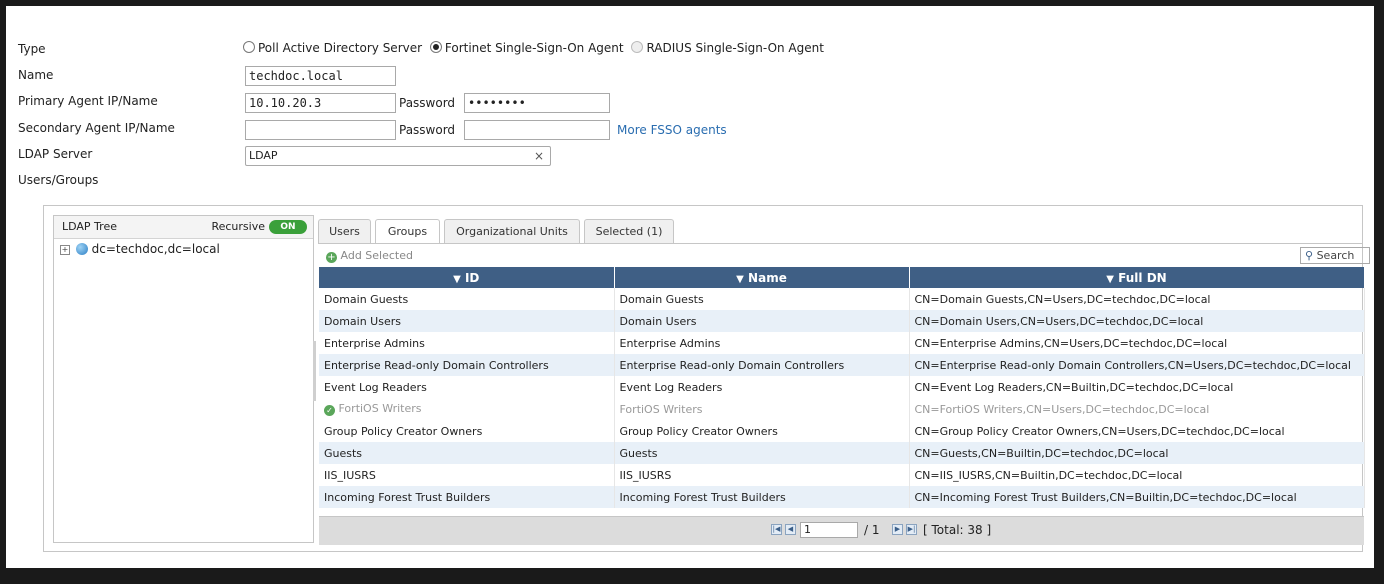 Image resolution: width=1384 pixels, height=584 pixels. I want to click on search-input: ⚲ Search, so click(1335, 255).